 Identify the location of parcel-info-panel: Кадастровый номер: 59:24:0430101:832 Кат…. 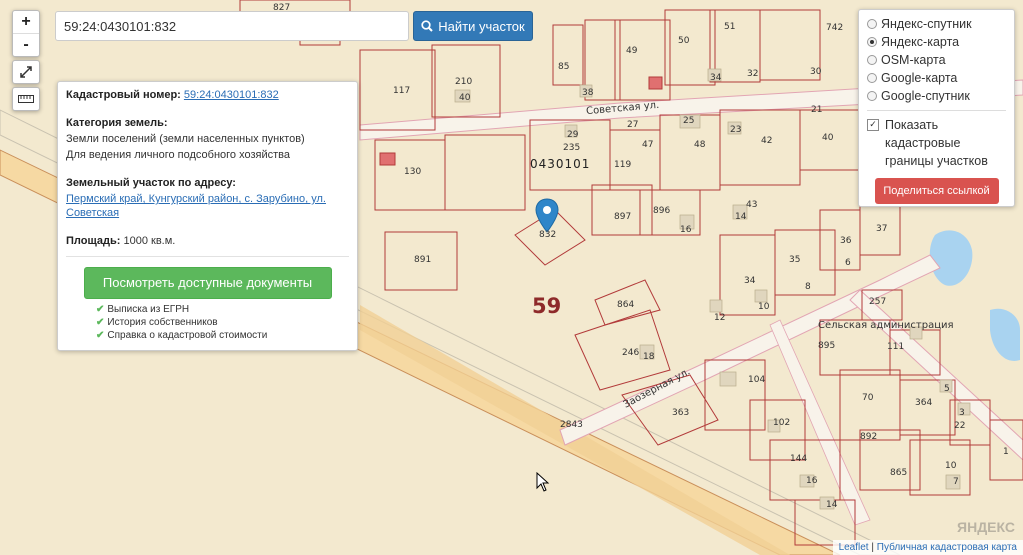
(207, 216).